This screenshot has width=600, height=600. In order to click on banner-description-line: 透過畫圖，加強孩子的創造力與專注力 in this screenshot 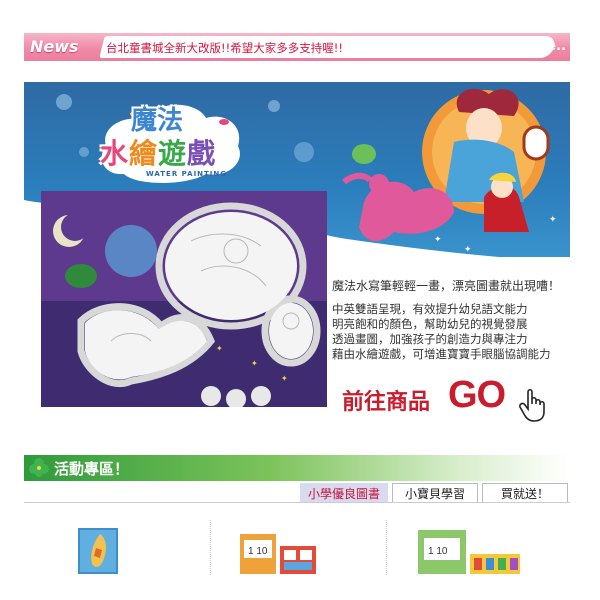, I will do `click(430, 339)`.